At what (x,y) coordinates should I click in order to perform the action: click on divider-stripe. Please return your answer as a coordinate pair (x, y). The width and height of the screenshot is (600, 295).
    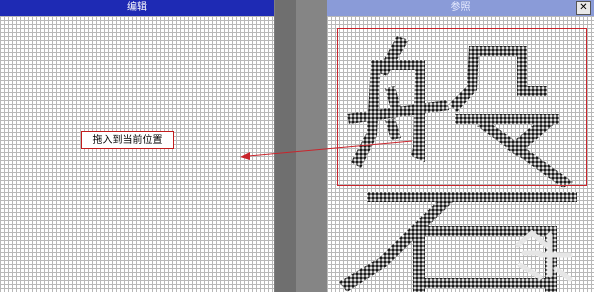
    Looking at the image, I should click on (285, 146).